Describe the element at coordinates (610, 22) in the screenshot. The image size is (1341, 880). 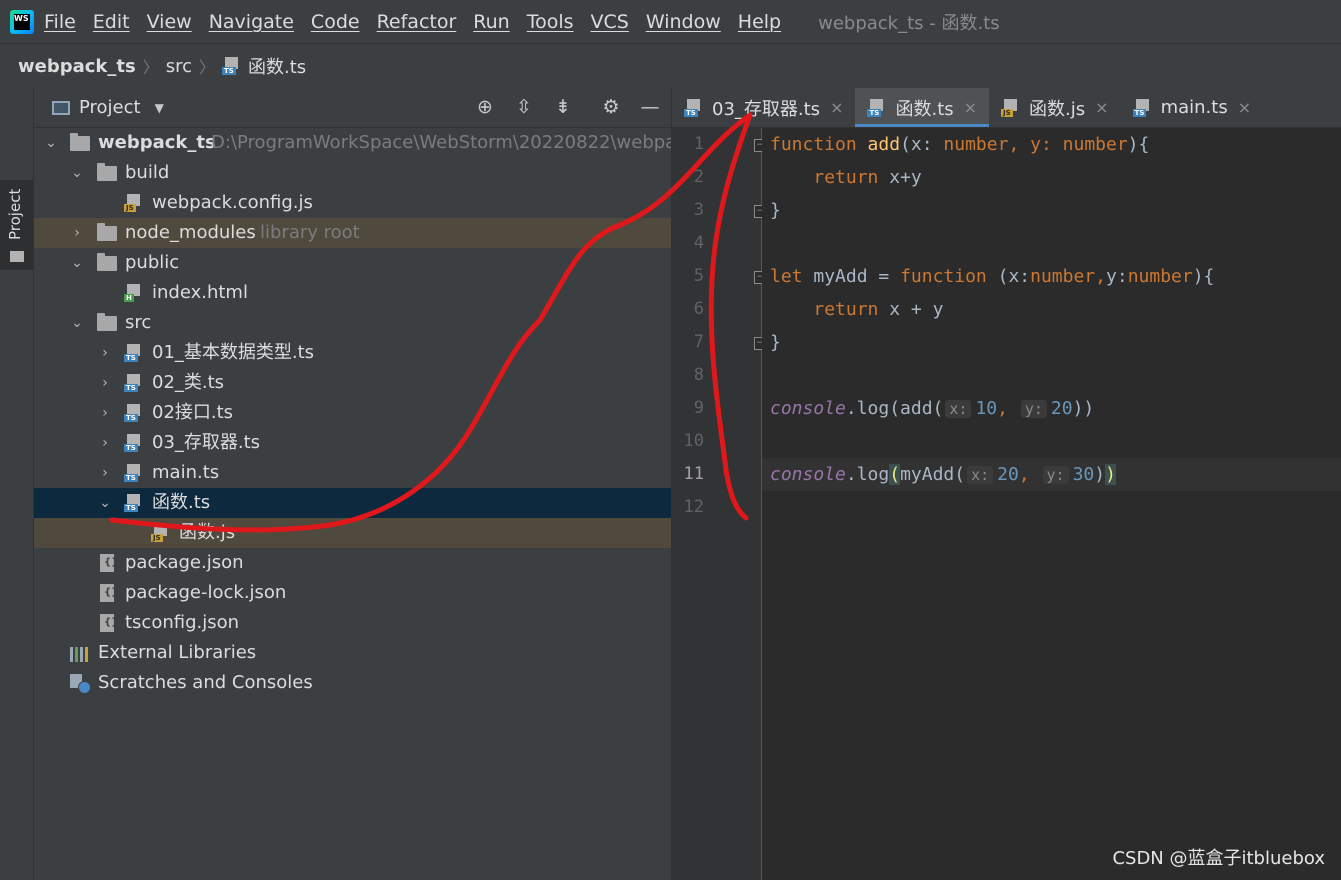
I see `menu-vcs: VCS` at that location.